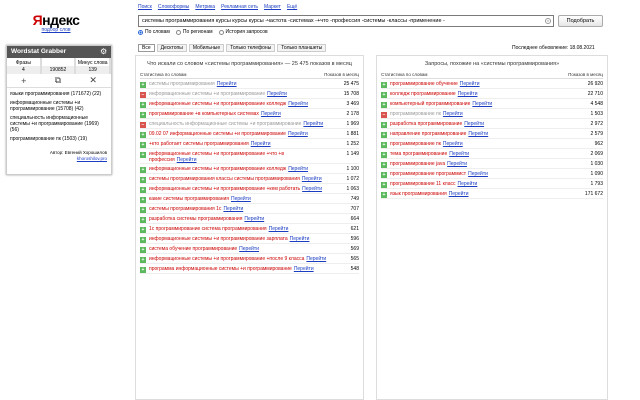  What do you see at coordinates (426, 124) in the screenshot?
I see `phrase-link: разработка программирование` at bounding box center [426, 124].